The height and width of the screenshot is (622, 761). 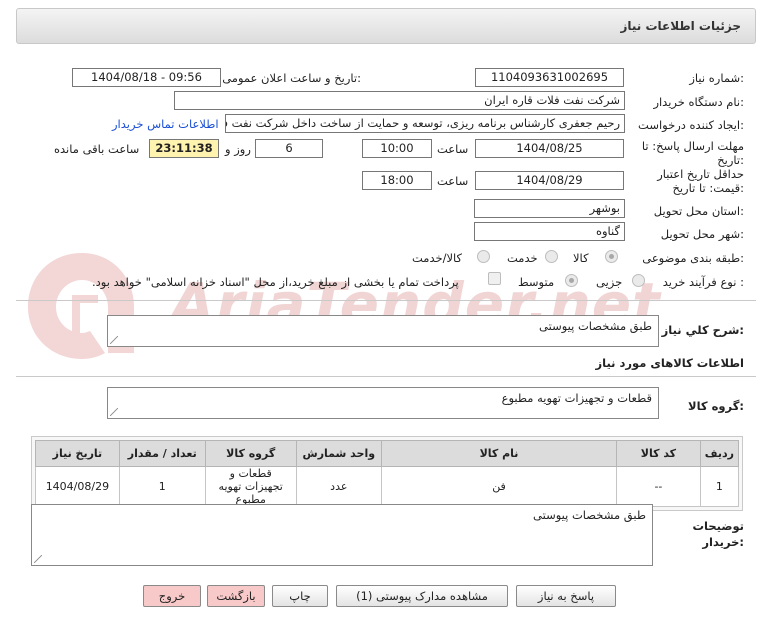 I want to click on goods-section-title: اطلاعات کالاهای مورد نیاز, so click(x=669, y=363).